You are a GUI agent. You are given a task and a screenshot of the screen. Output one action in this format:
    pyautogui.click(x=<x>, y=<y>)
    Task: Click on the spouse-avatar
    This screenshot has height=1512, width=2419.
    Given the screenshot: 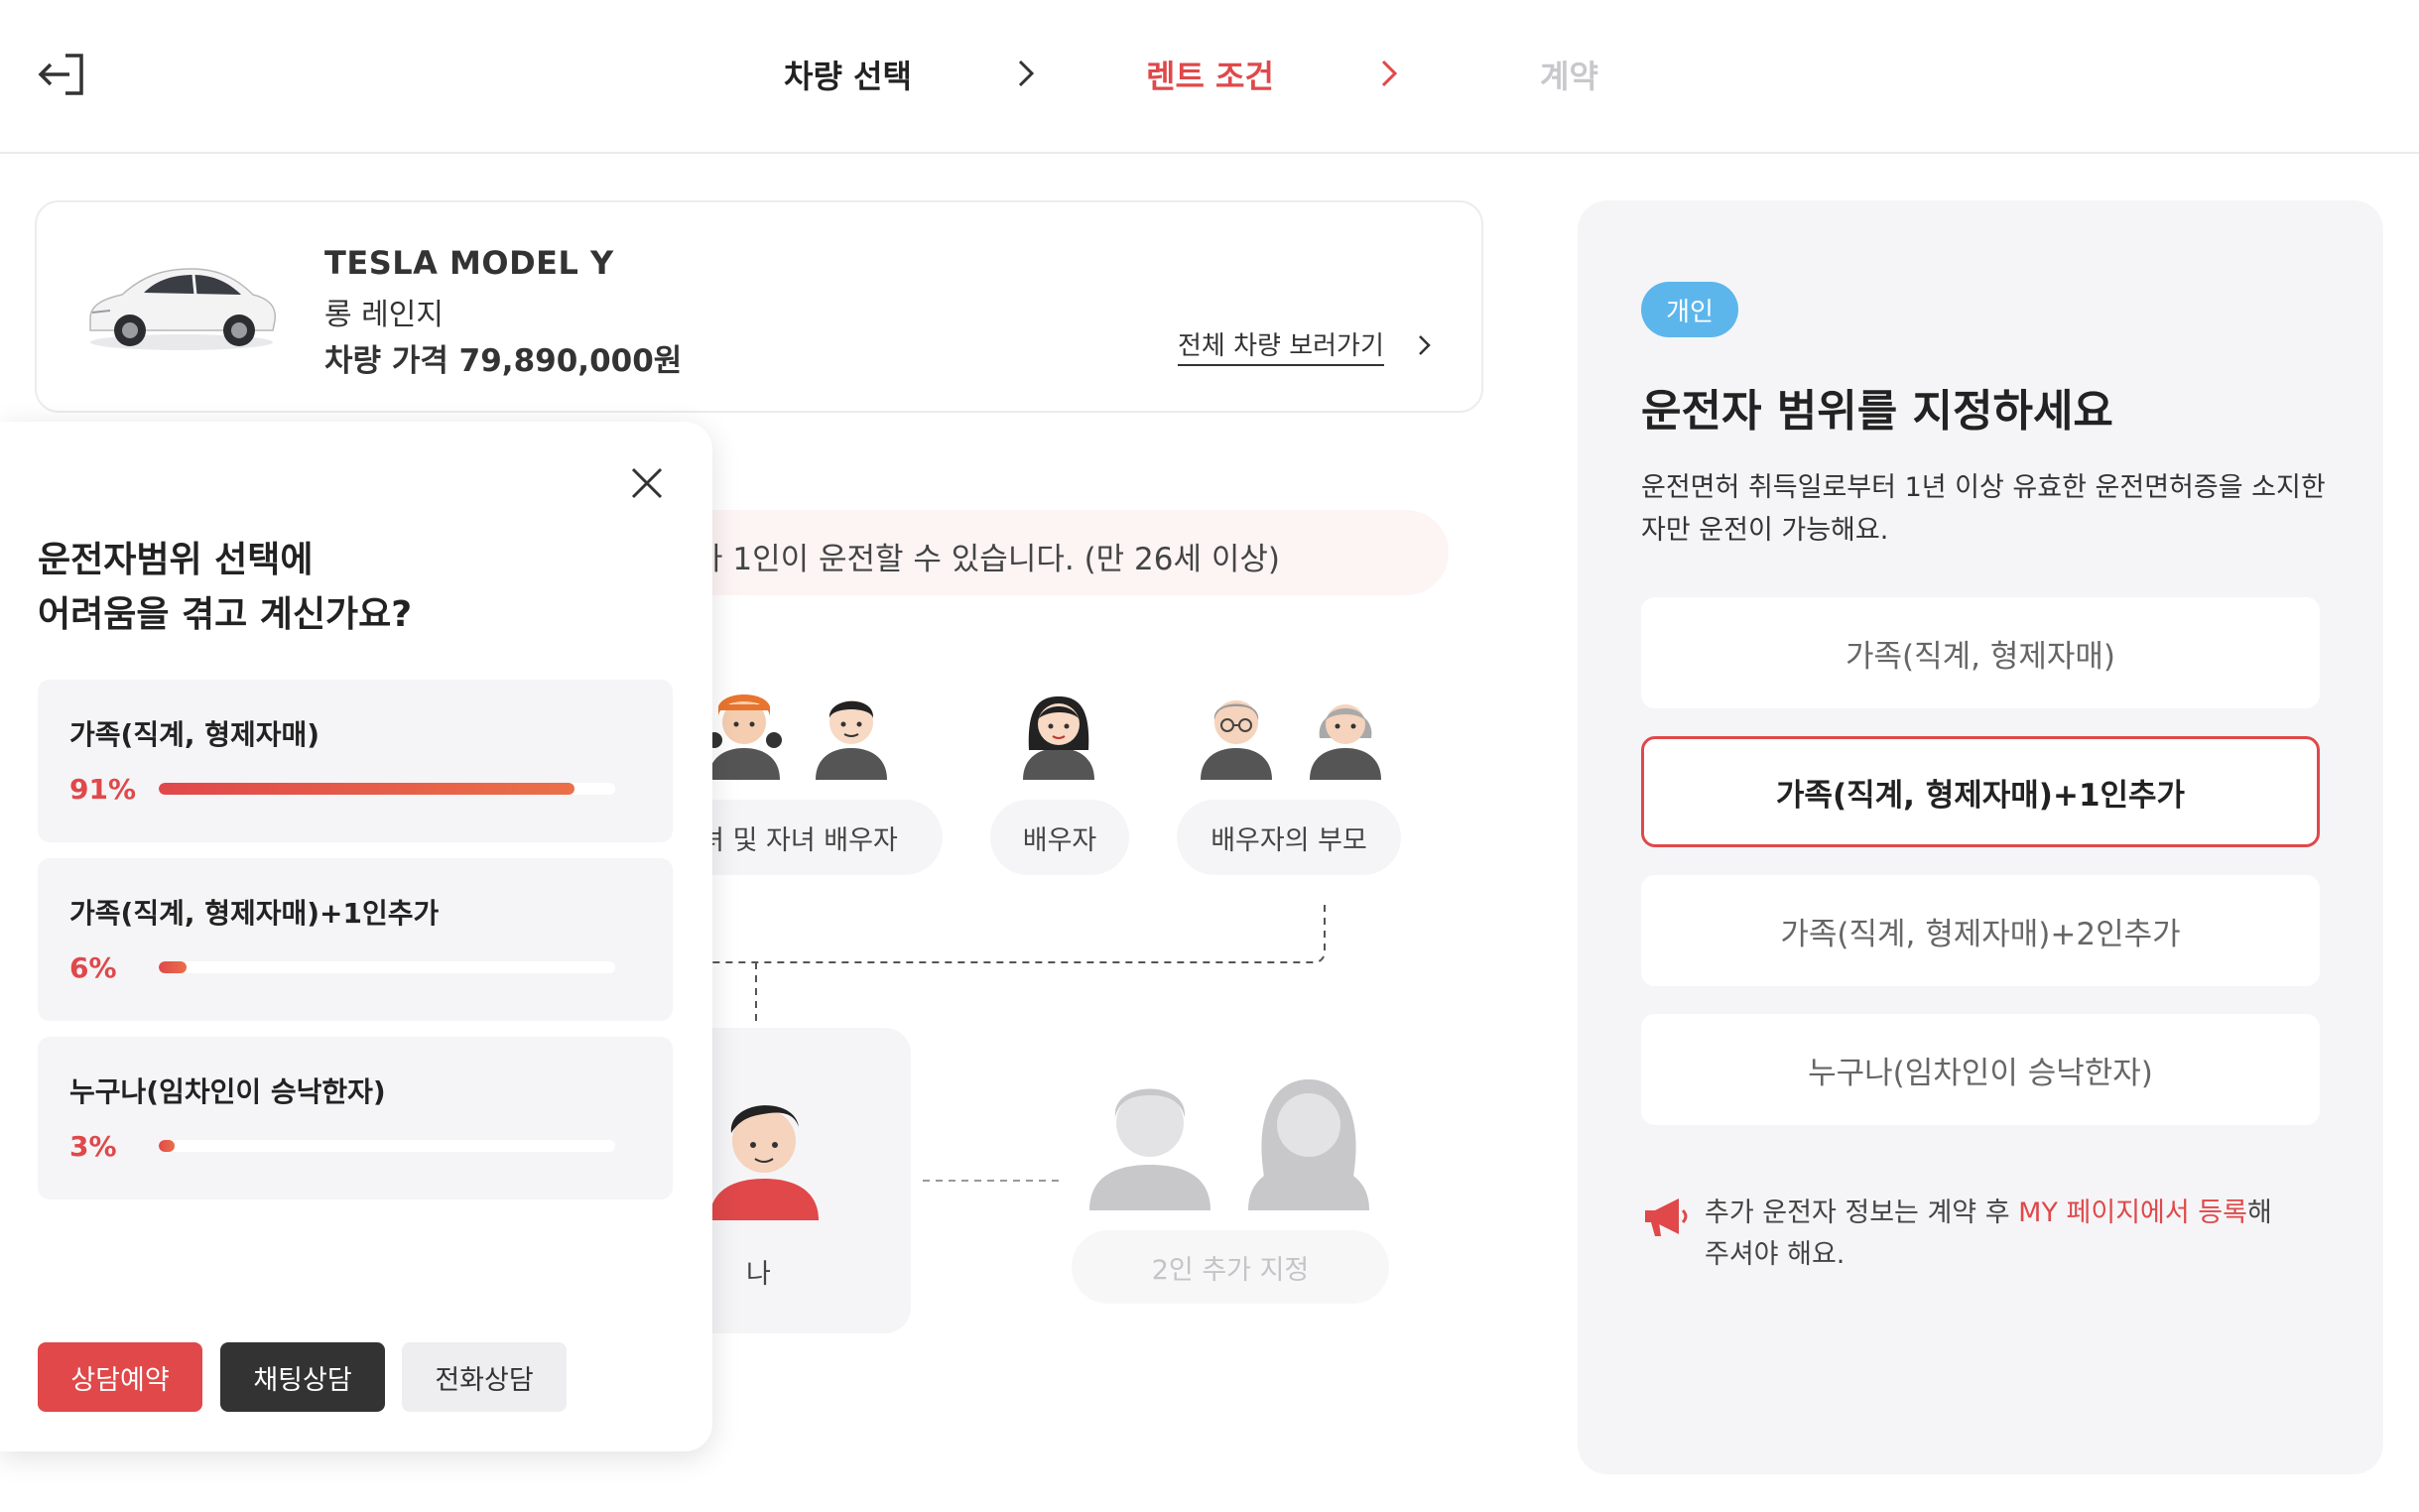 What is the action you would take?
    pyautogui.click(x=1058, y=738)
    